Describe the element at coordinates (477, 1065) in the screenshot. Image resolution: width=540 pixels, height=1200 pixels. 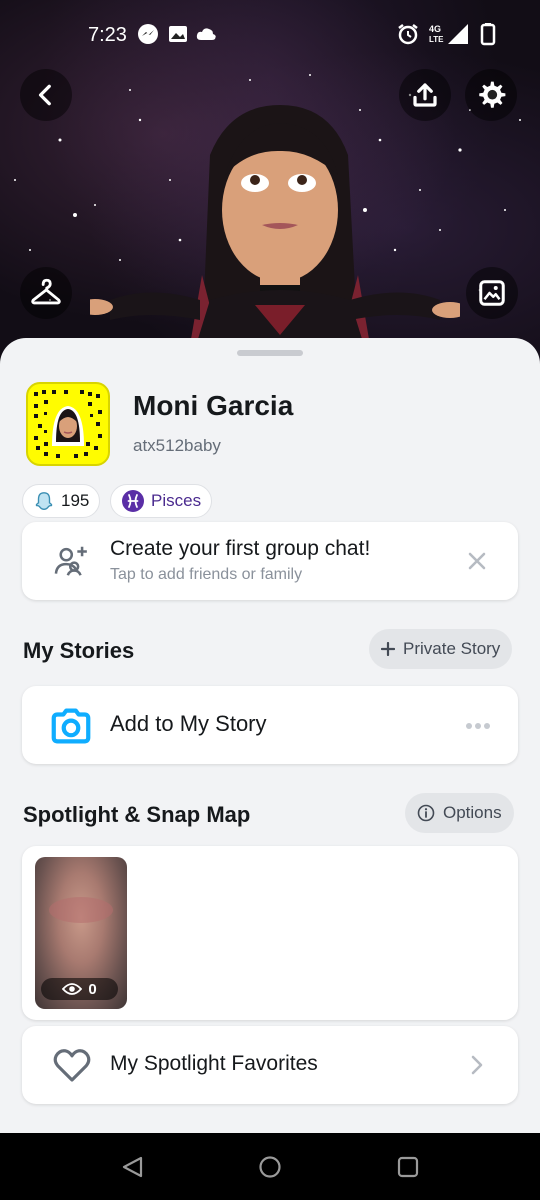
I see `chevron-right-icon` at that location.